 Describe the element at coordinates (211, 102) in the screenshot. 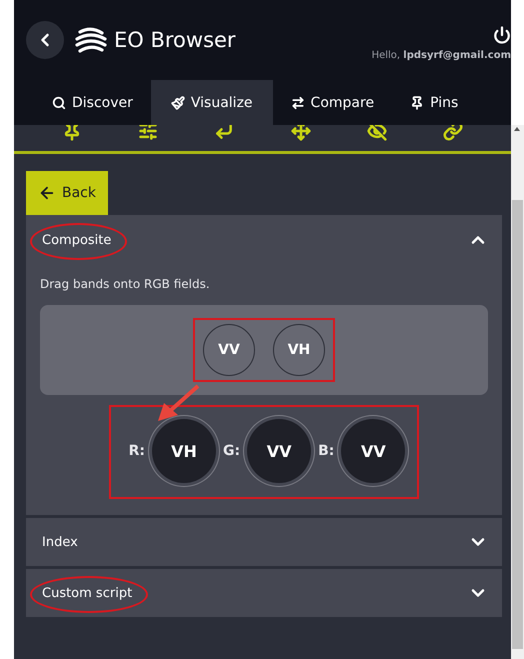

I see `nav-tab: Visualize` at that location.